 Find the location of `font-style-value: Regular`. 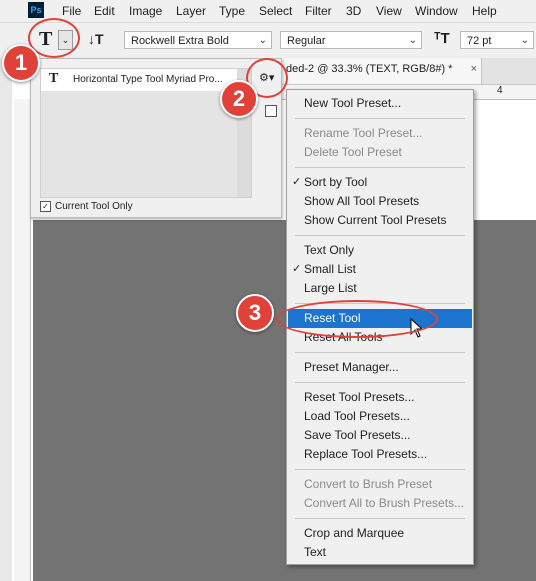

font-style-value: Regular is located at coordinates (306, 41).